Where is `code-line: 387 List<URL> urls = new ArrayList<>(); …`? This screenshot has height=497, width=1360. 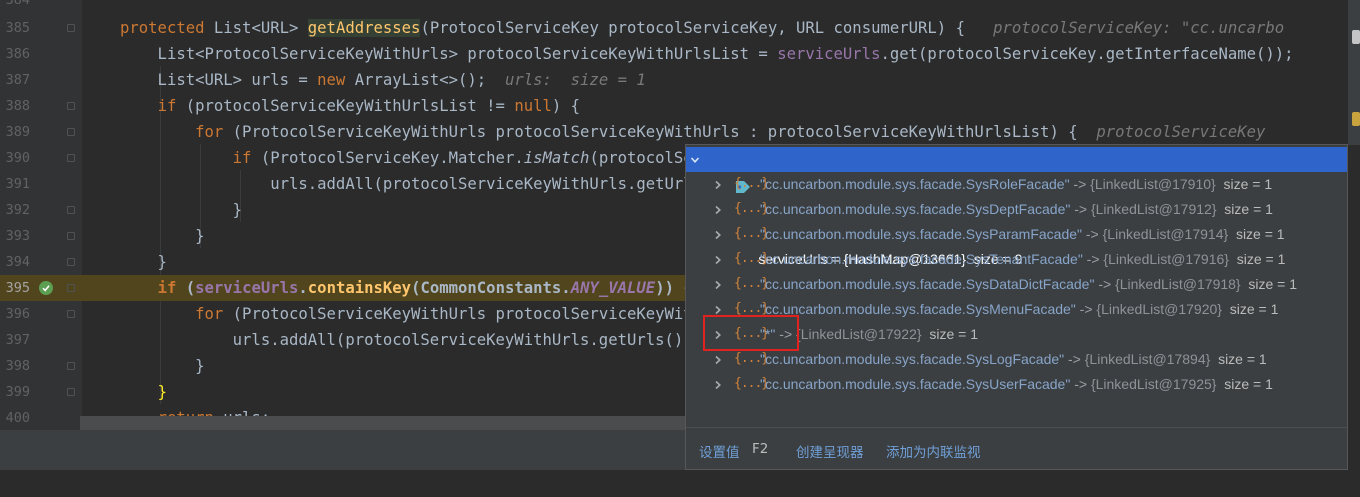 code-line: 387 List<URL> urls = new ArrayList<>(); … is located at coordinates (670, 80).